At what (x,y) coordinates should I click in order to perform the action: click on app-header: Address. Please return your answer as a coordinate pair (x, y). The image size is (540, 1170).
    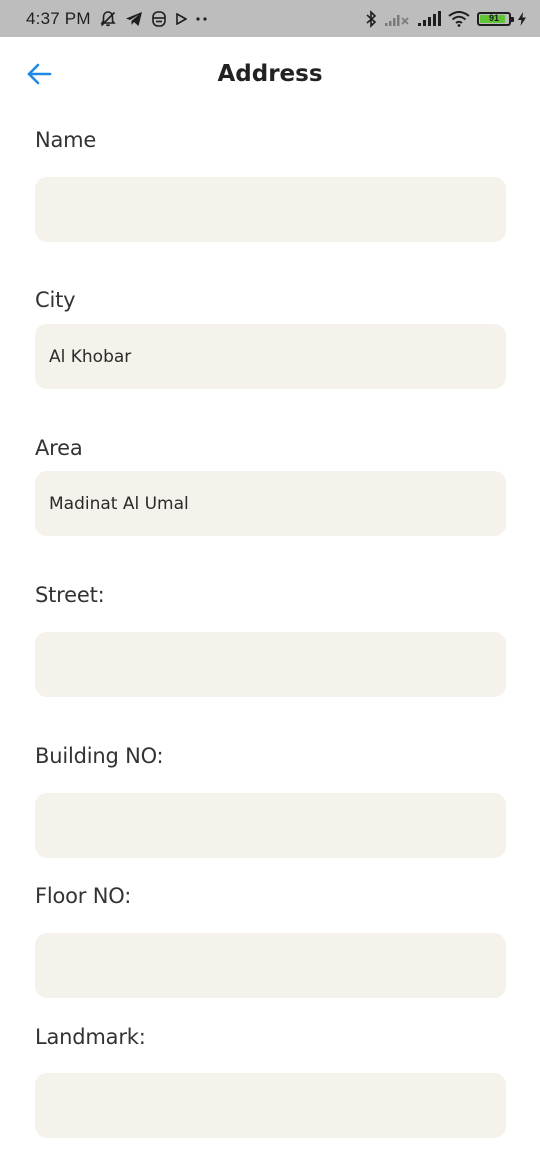
    Looking at the image, I should click on (270, 77).